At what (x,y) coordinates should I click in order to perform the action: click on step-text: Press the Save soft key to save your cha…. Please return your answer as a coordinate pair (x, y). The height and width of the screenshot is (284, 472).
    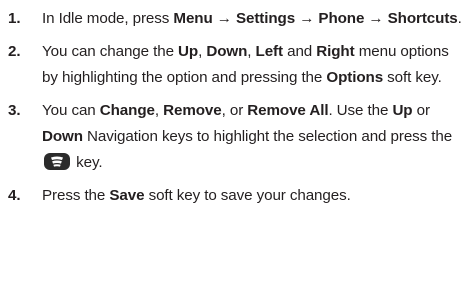
    Looking at the image, I should click on (196, 195).